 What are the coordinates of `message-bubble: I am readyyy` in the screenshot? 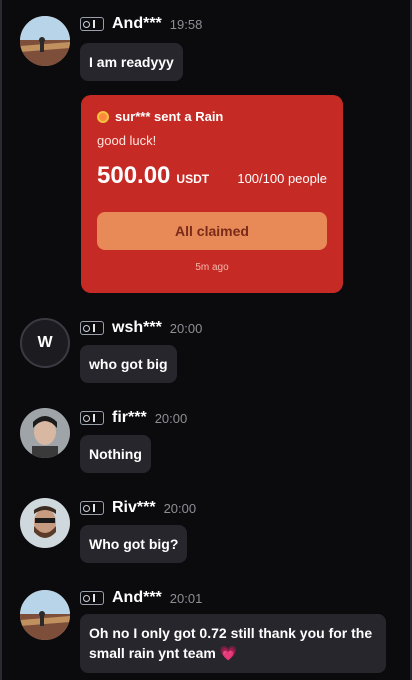 It's located at (131, 62).